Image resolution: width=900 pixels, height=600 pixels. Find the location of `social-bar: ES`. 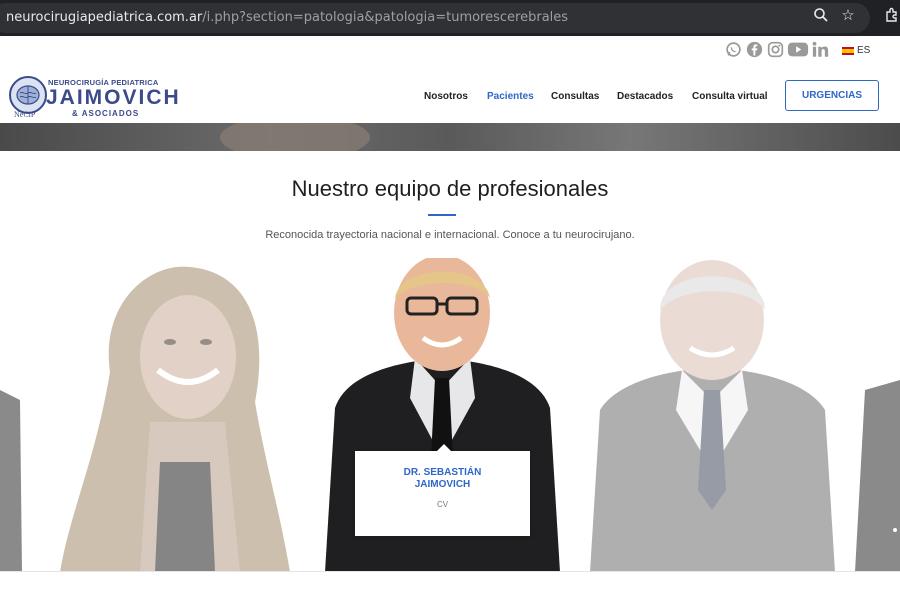

social-bar: ES is located at coordinates (450, 54).